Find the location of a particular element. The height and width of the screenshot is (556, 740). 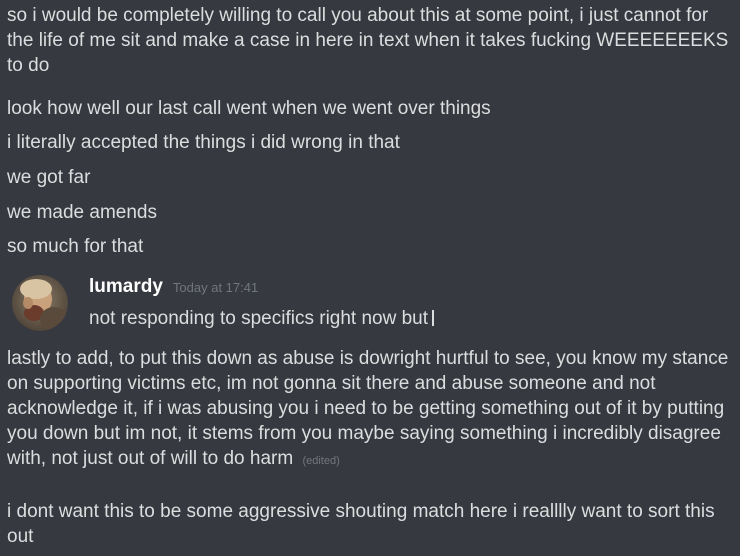

avatar is located at coordinates (40, 303).